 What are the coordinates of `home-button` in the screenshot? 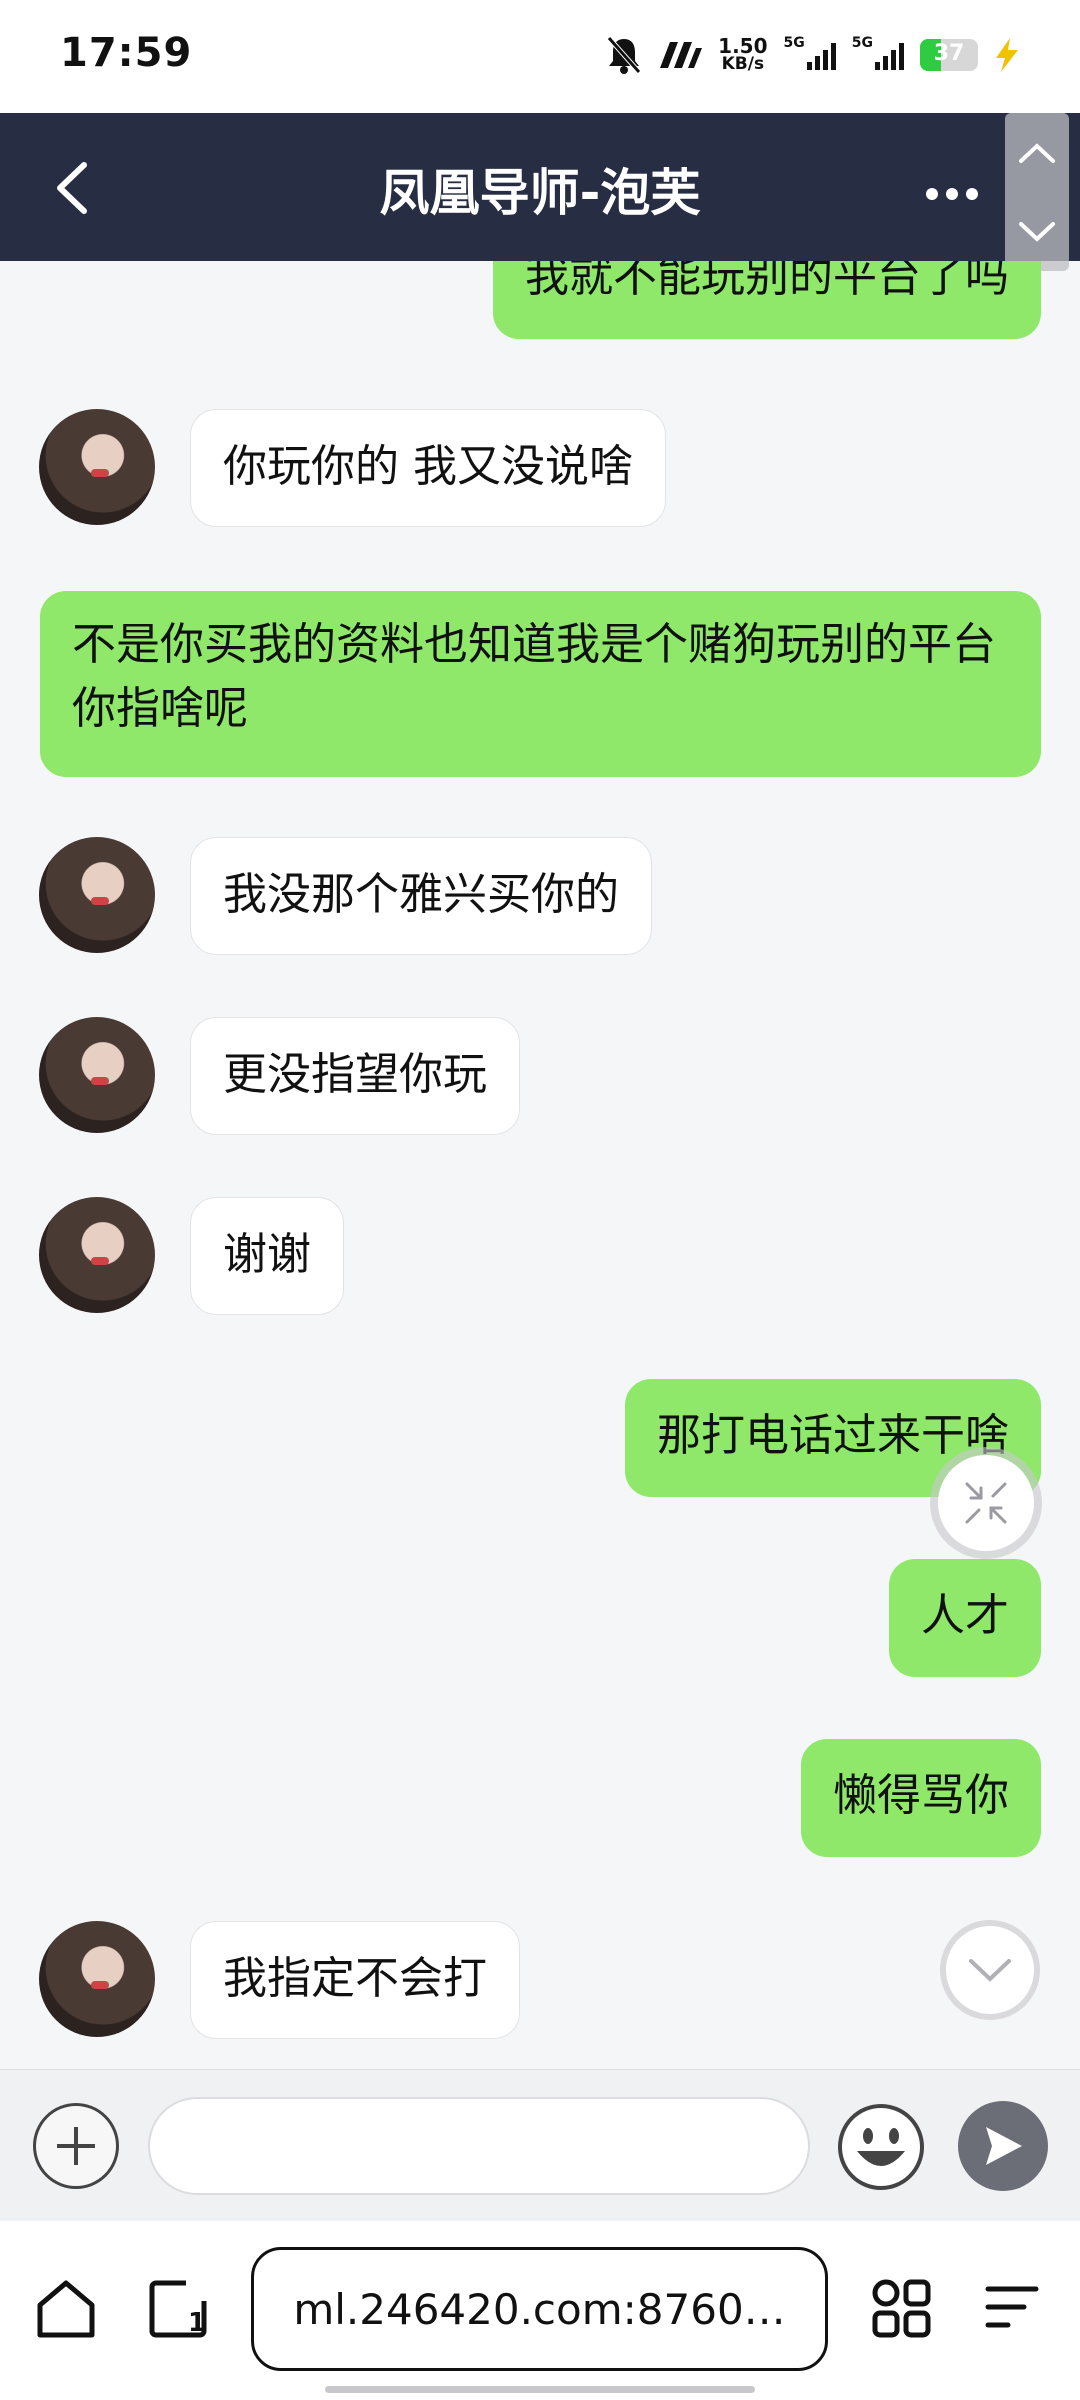 It's located at (66, 2311).